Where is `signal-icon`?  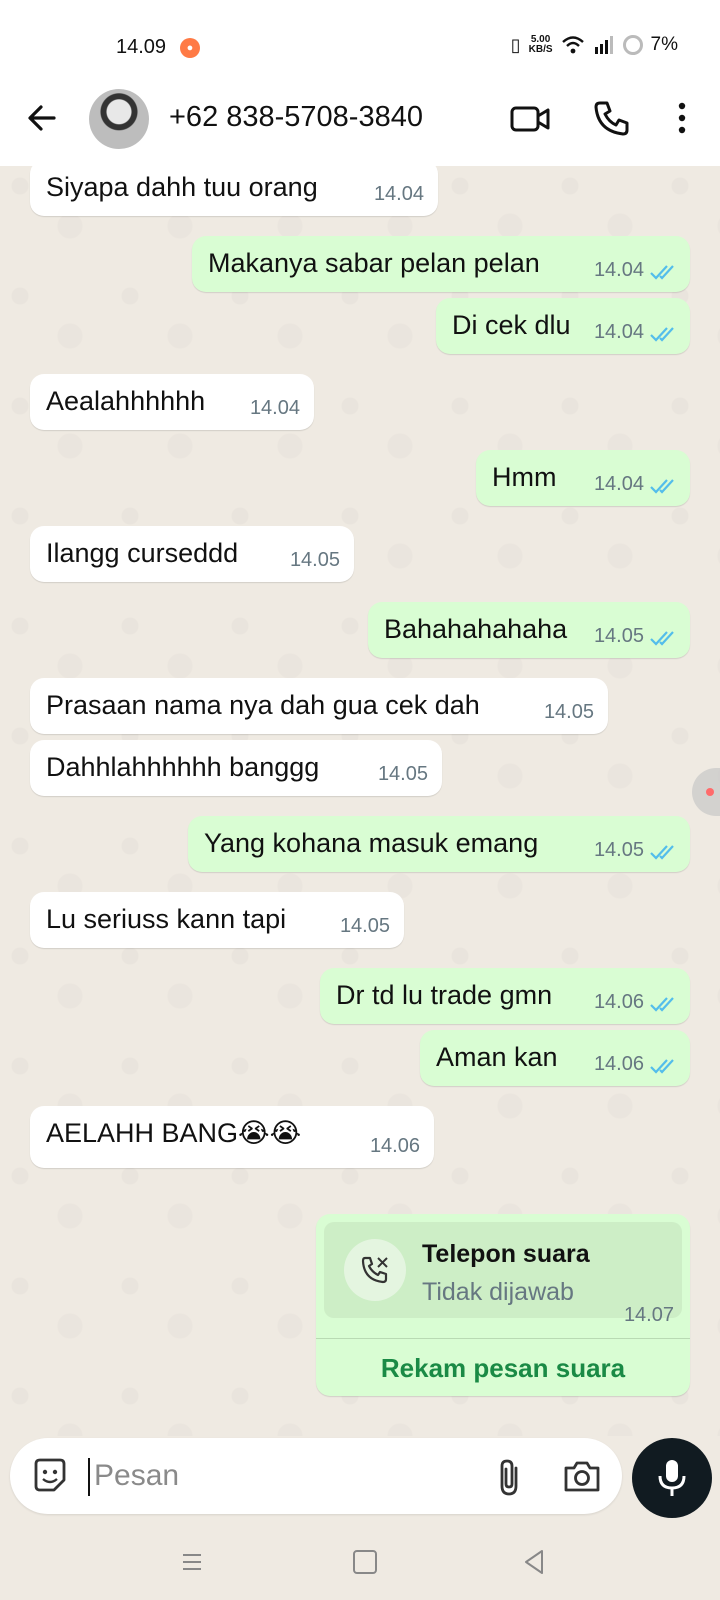
signal-icon is located at coordinates (603, 45).